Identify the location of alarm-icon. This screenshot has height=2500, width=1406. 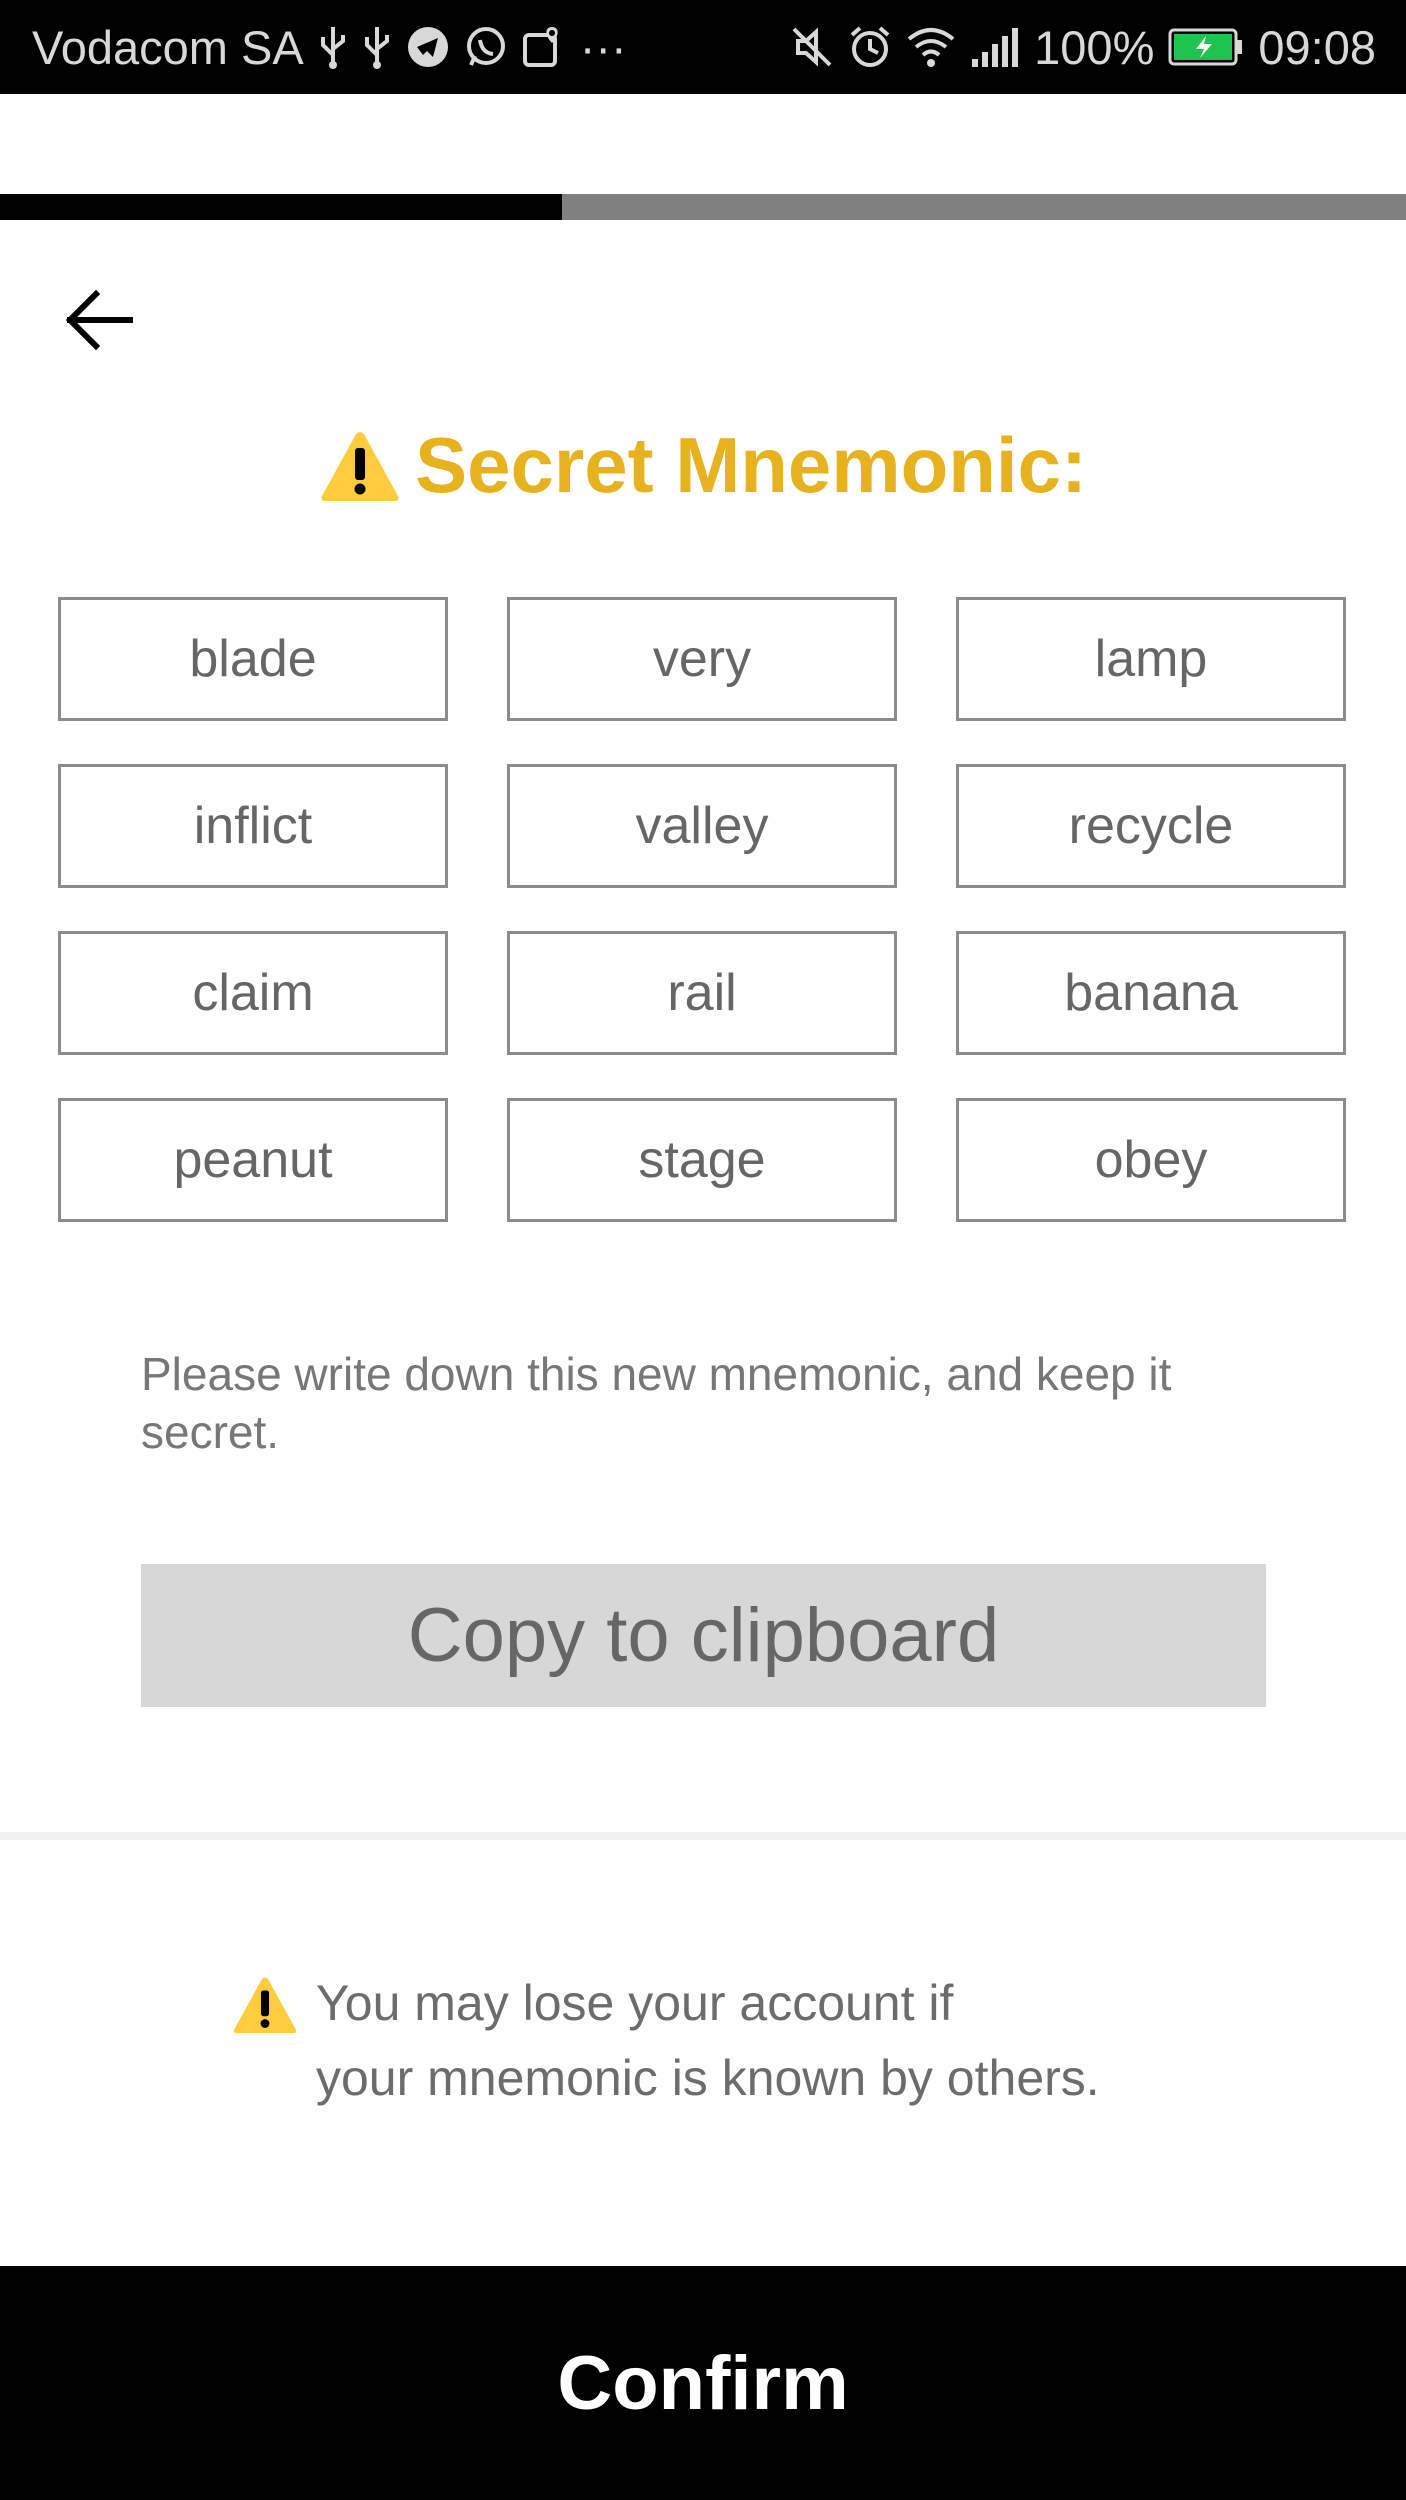
(870, 47).